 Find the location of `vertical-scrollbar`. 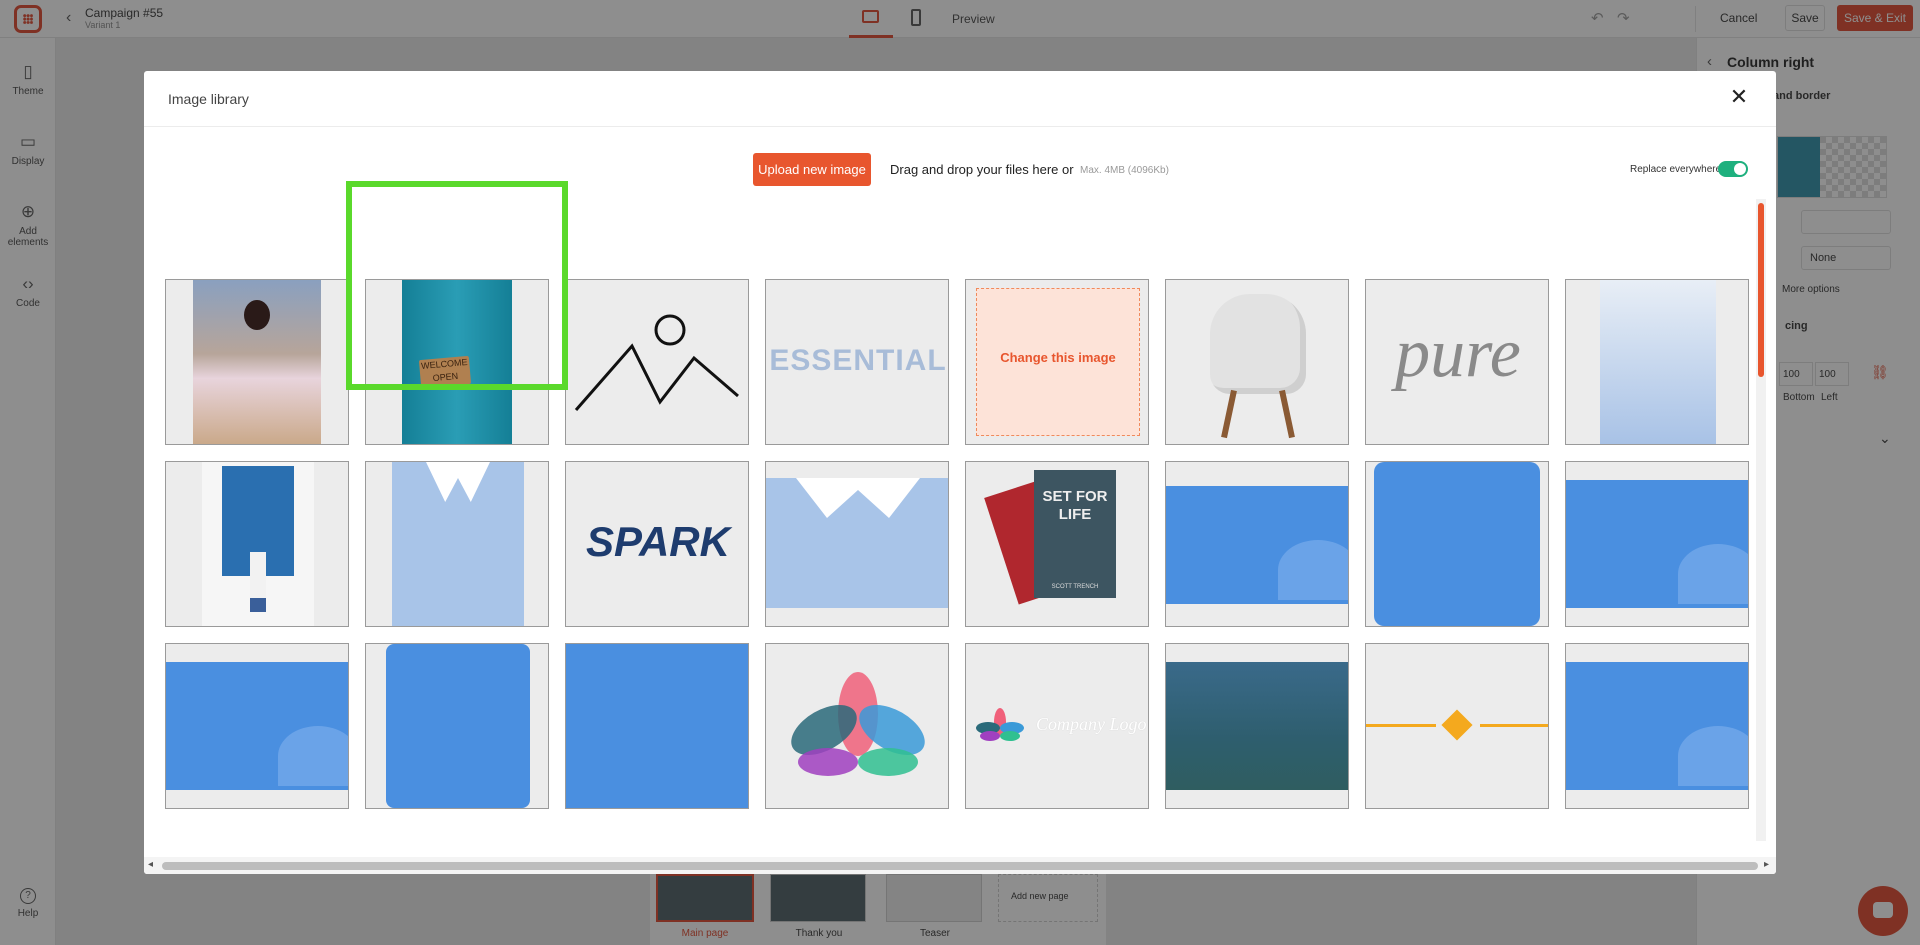

vertical-scrollbar is located at coordinates (1761, 520).